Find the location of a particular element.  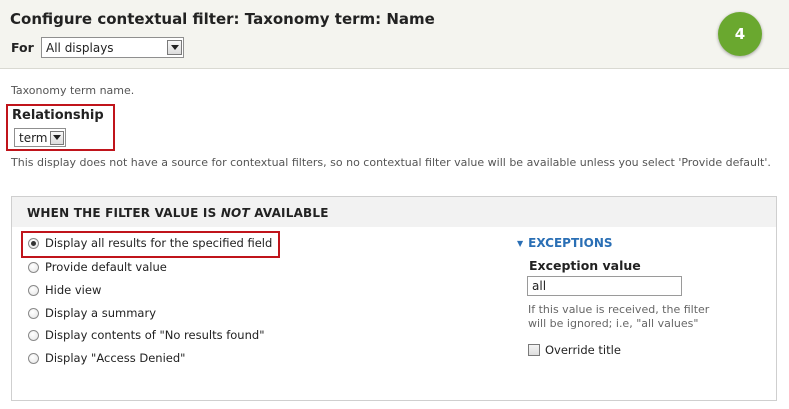

radio-option-hide-view: Hide view is located at coordinates (64, 290).